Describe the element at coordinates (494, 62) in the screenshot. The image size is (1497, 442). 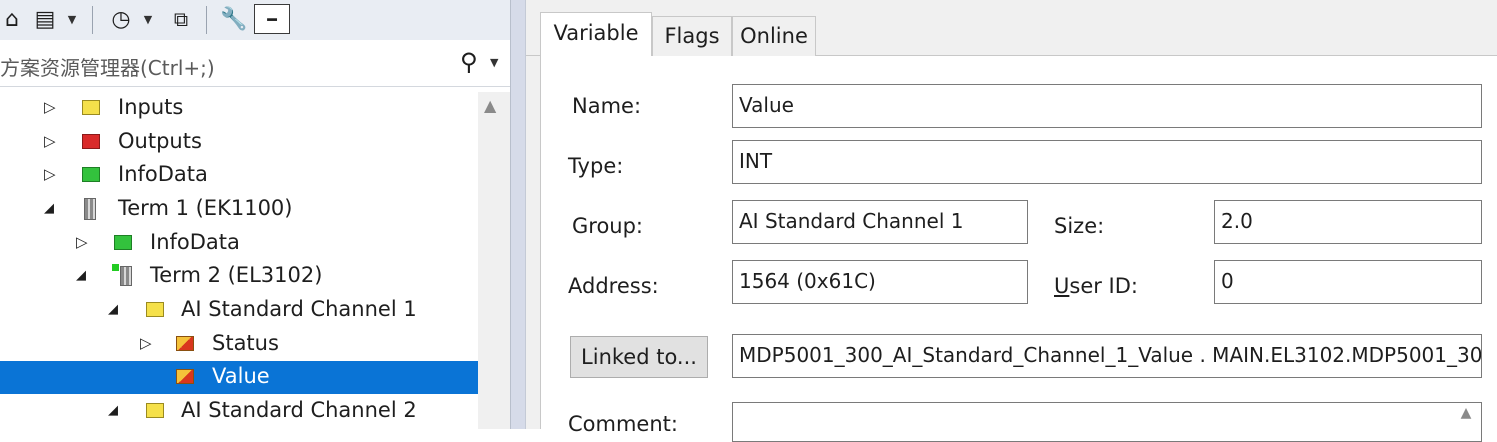
I see `search-dropdown-icon: ▼` at that location.